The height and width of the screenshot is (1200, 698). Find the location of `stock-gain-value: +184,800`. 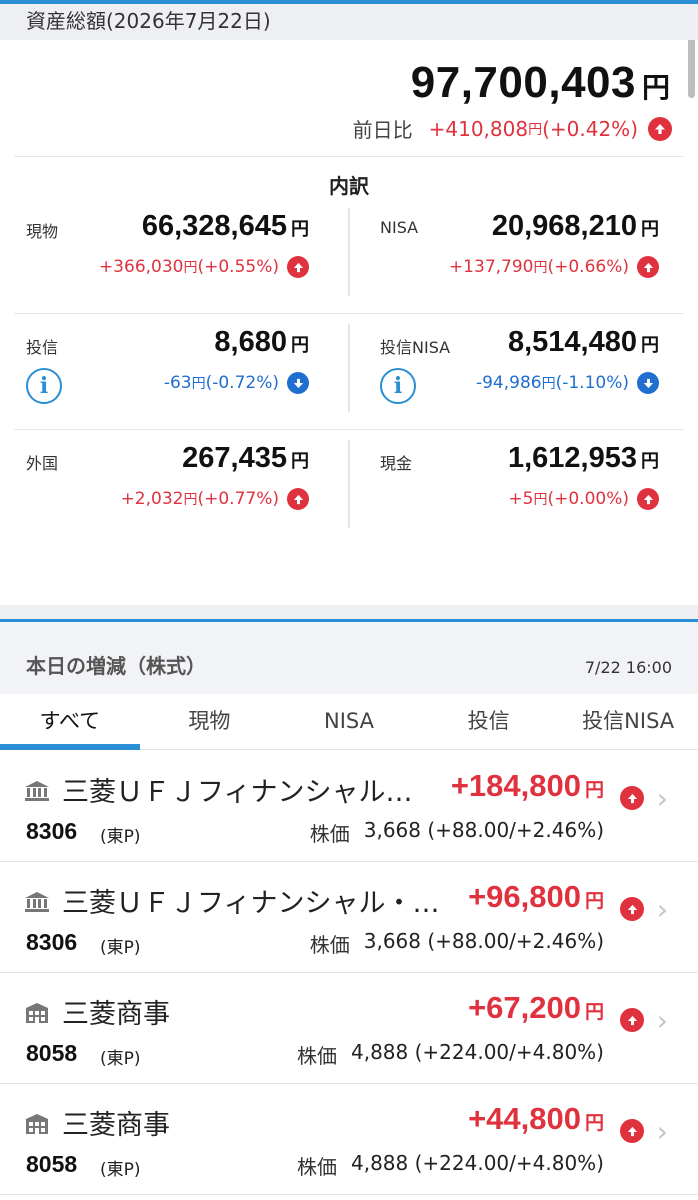

stock-gain-value: +184,800 is located at coordinates (515, 785).